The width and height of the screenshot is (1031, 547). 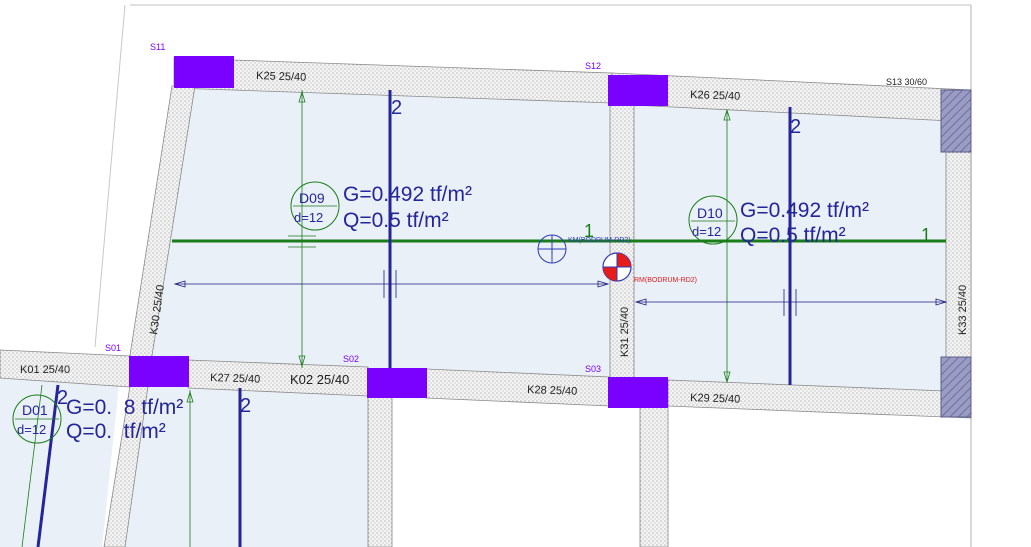 What do you see at coordinates (312, 198) in the screenshot?
I see `slab-name-d09: D09` at bounding box center [312, 198].